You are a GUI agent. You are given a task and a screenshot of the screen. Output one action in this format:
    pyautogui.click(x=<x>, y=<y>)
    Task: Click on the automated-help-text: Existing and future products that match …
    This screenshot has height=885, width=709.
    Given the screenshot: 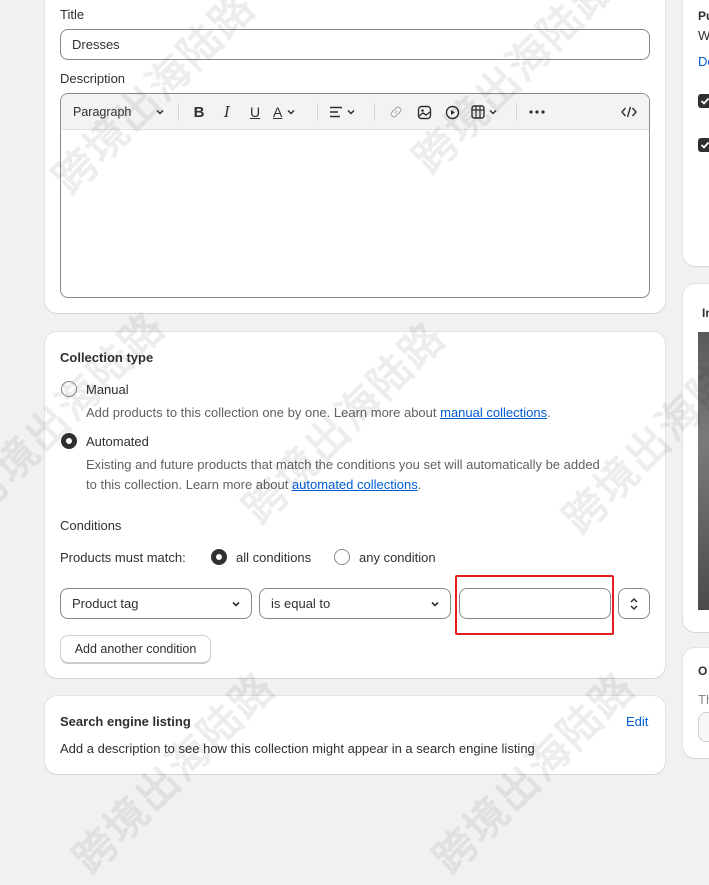 What is the action you would take?
    pyautogui.click(x=371, y=475)
    